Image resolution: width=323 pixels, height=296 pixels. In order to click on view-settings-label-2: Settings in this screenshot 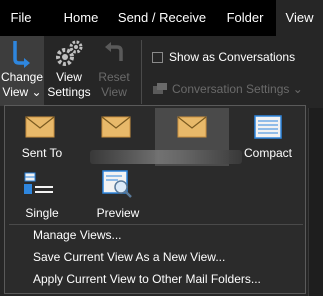, I will do `click(69, 92)`.